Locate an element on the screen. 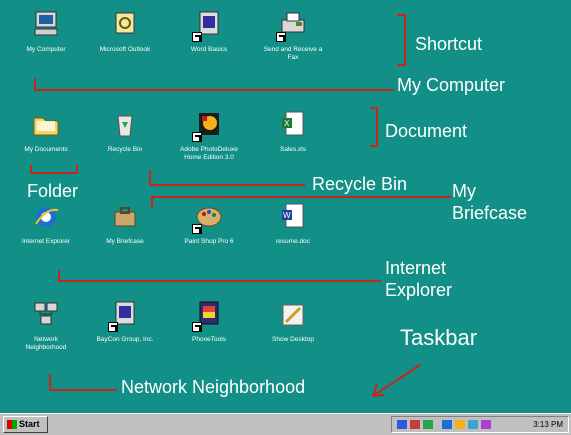 This screenshot has width=571, height=435. briefcase-icon is located at coordinates (125, 217).